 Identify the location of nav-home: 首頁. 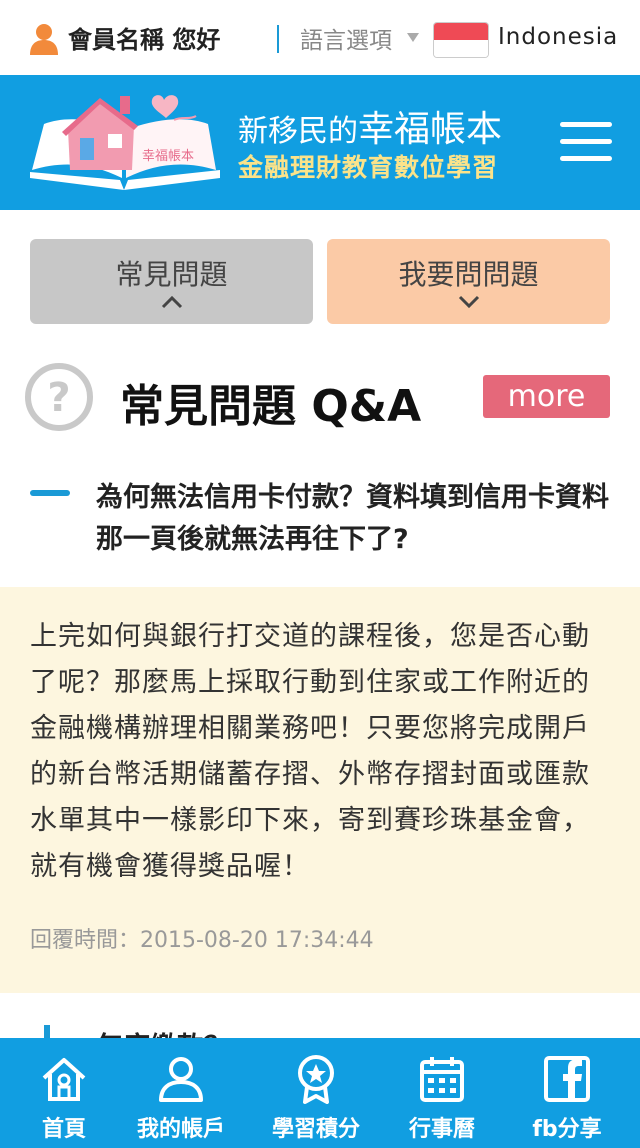
(64, 1093).